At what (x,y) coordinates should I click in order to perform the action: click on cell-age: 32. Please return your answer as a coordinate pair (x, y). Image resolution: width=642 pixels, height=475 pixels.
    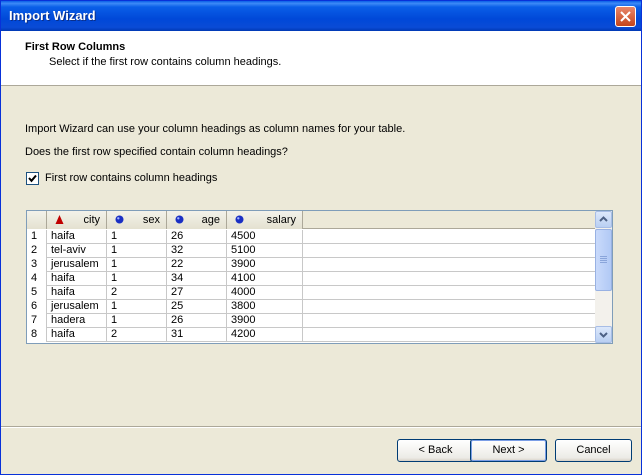
    Looking at the image, I should click on (197, 251).